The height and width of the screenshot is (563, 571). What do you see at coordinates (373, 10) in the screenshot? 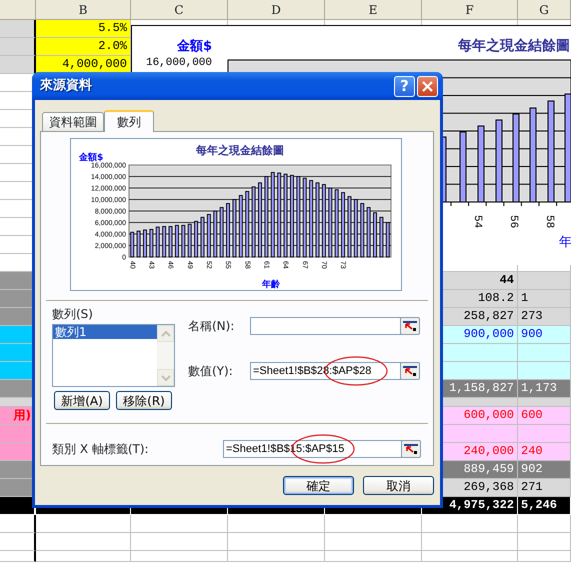
I see `column-header: E` at bounding box center [373, 10].